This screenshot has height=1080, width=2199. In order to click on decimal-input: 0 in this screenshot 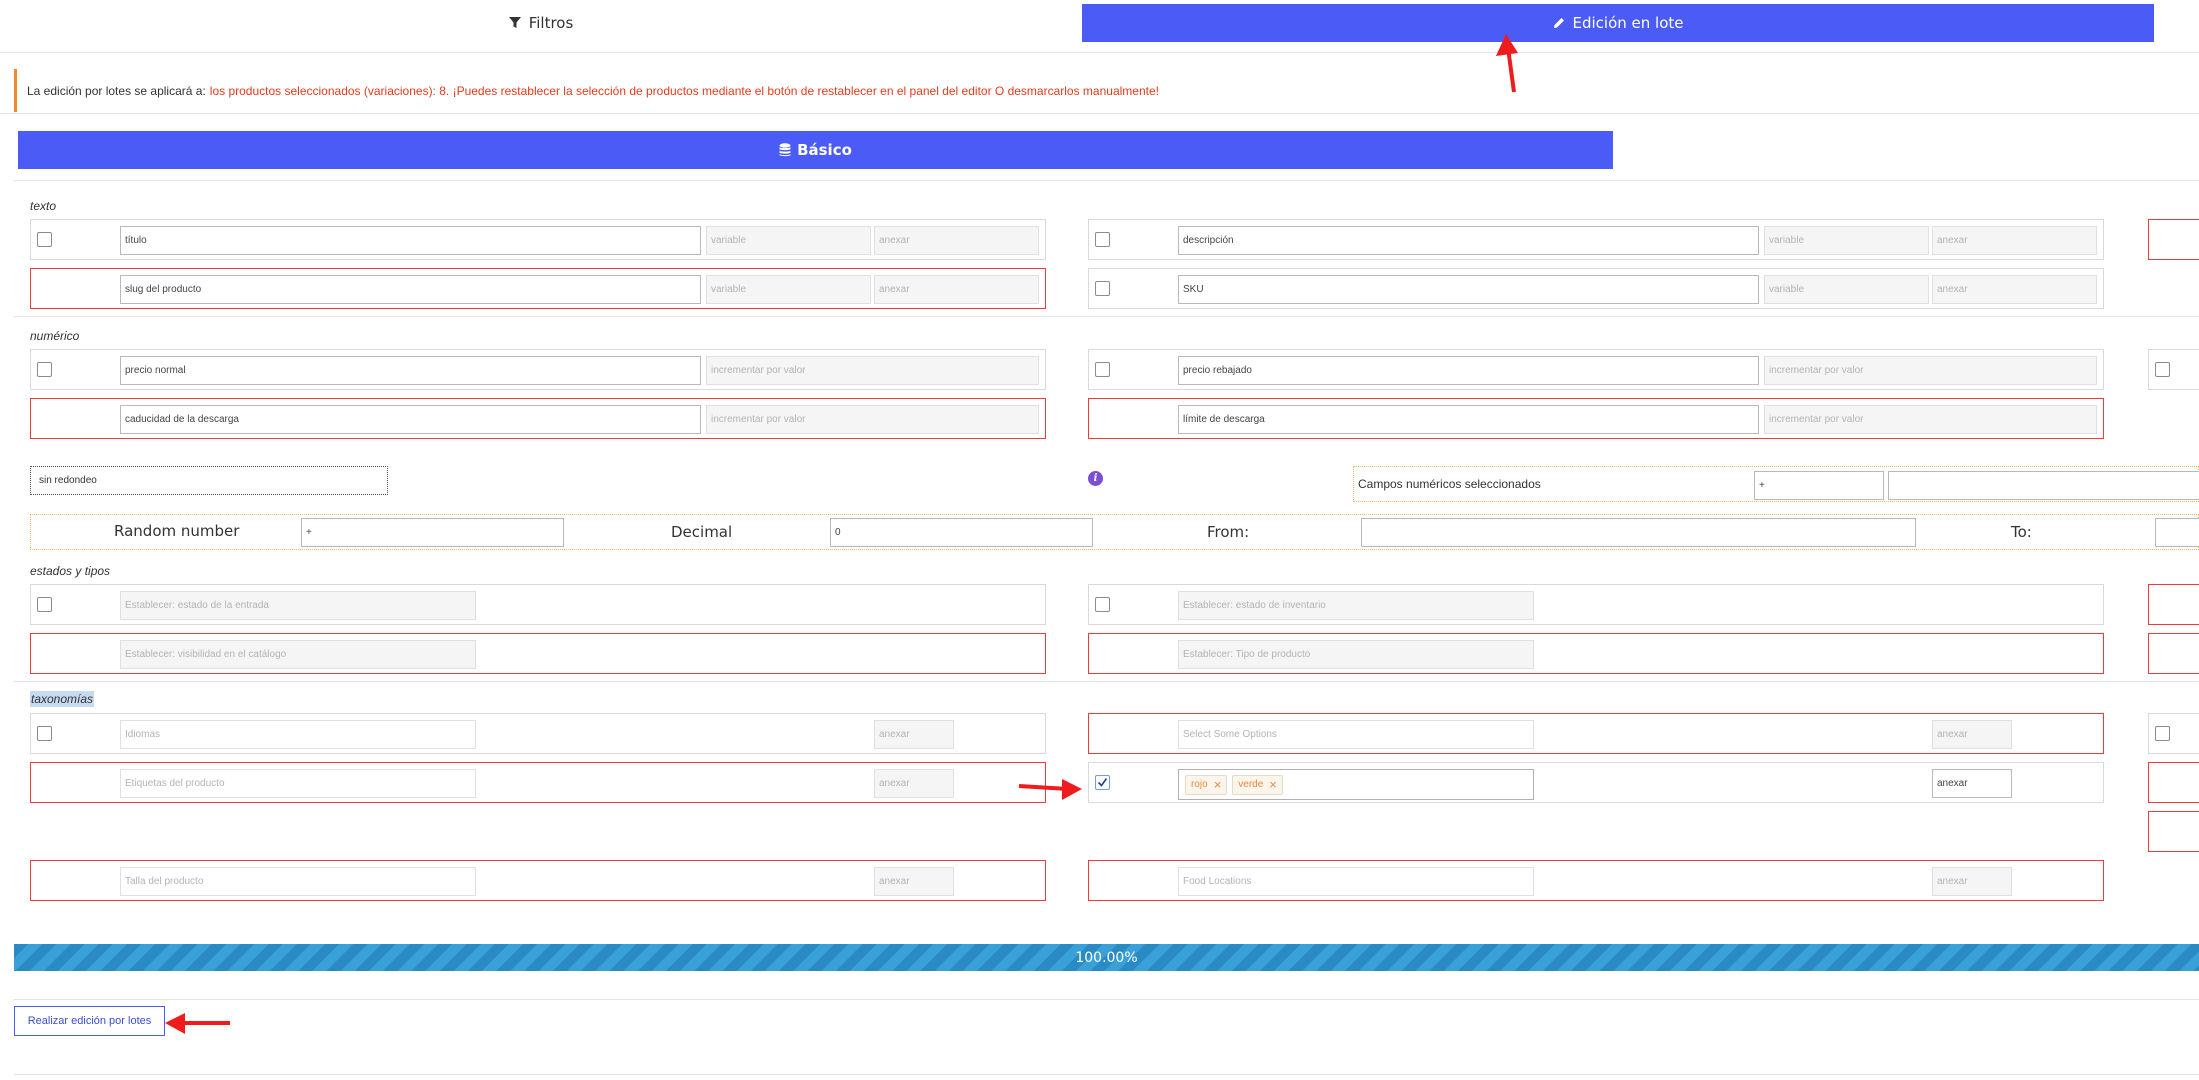, I will do `click(961, 532)`.